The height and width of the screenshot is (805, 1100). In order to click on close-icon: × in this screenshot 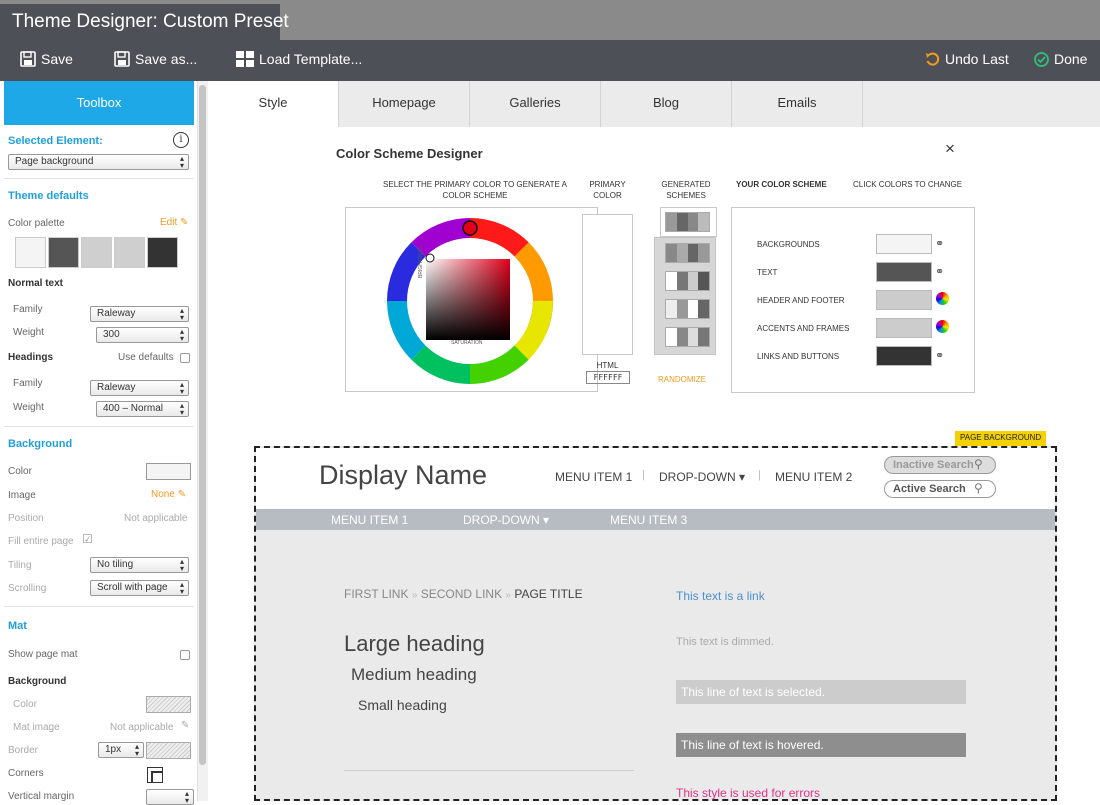, I will do `click(950, 149)`.